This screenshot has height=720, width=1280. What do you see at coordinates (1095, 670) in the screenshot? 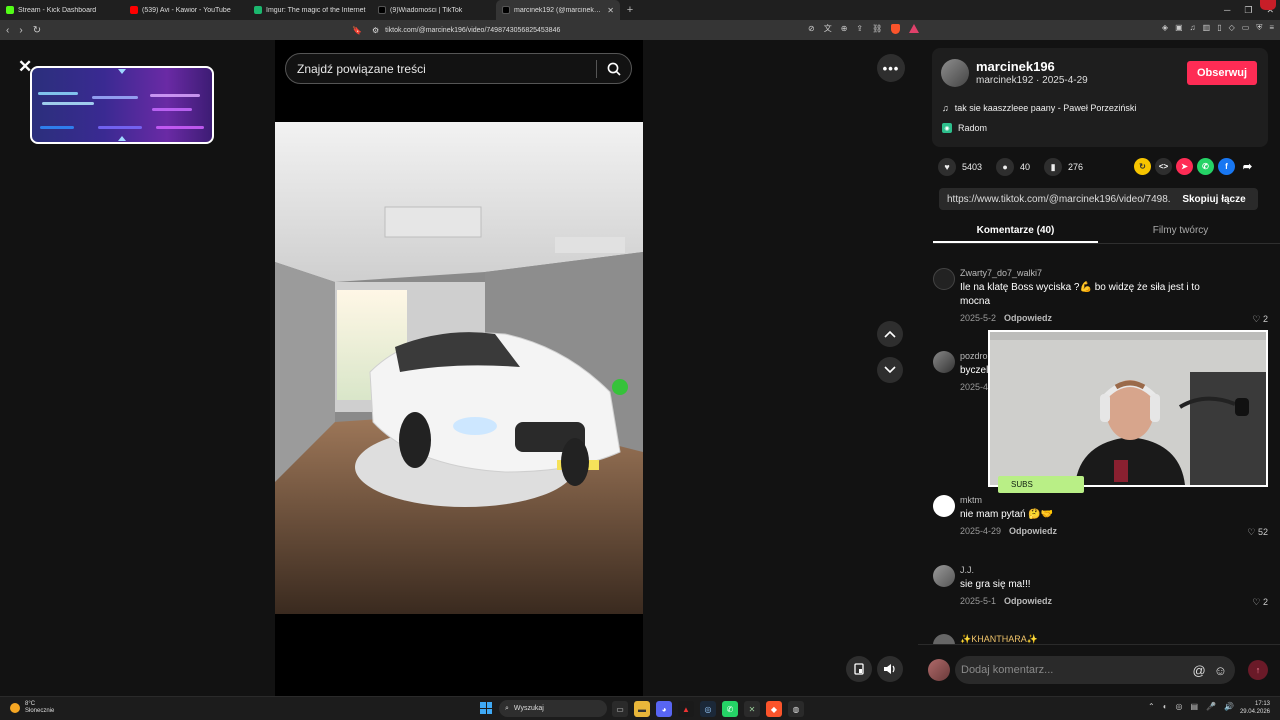
I see `comment-input: Dodaj komentarz... @ ☺` at bounding box center [1095, 670].